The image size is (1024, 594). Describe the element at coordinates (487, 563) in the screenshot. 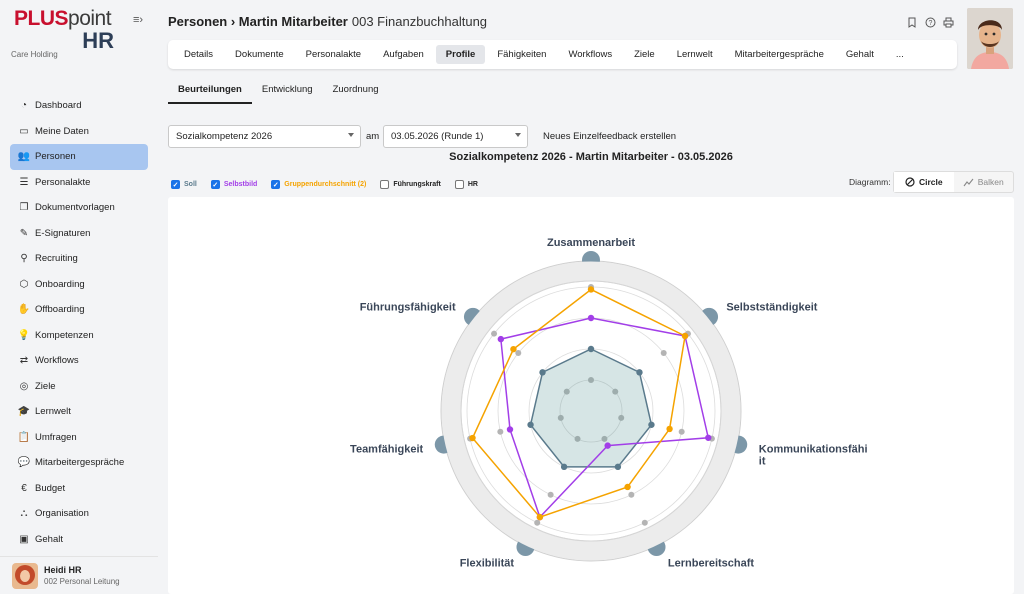

I see `axis-label-line: Flexibilität` at that location.